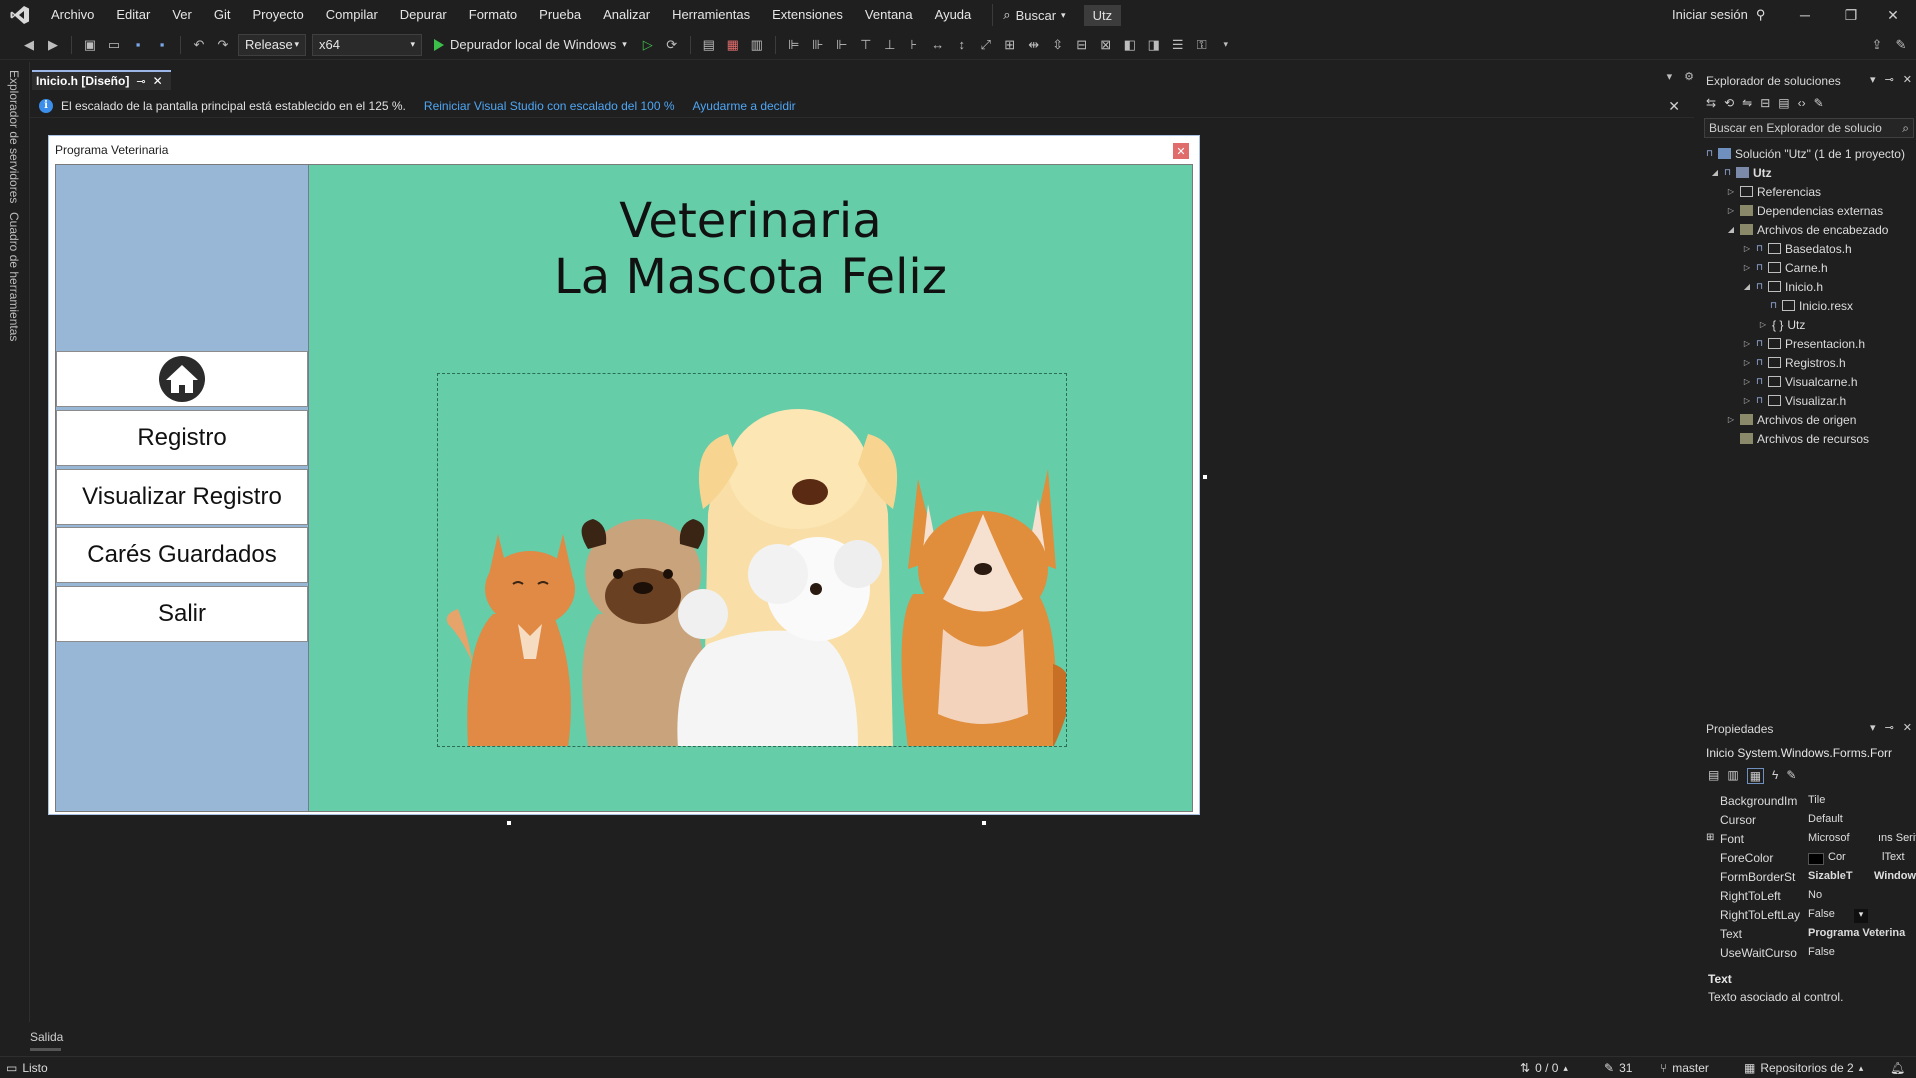  What do you see at coordinates (14, 276) in the screenshot?
I see `toolbox-tab: Cuadro de herramientas` at bounding box center [14, 276].